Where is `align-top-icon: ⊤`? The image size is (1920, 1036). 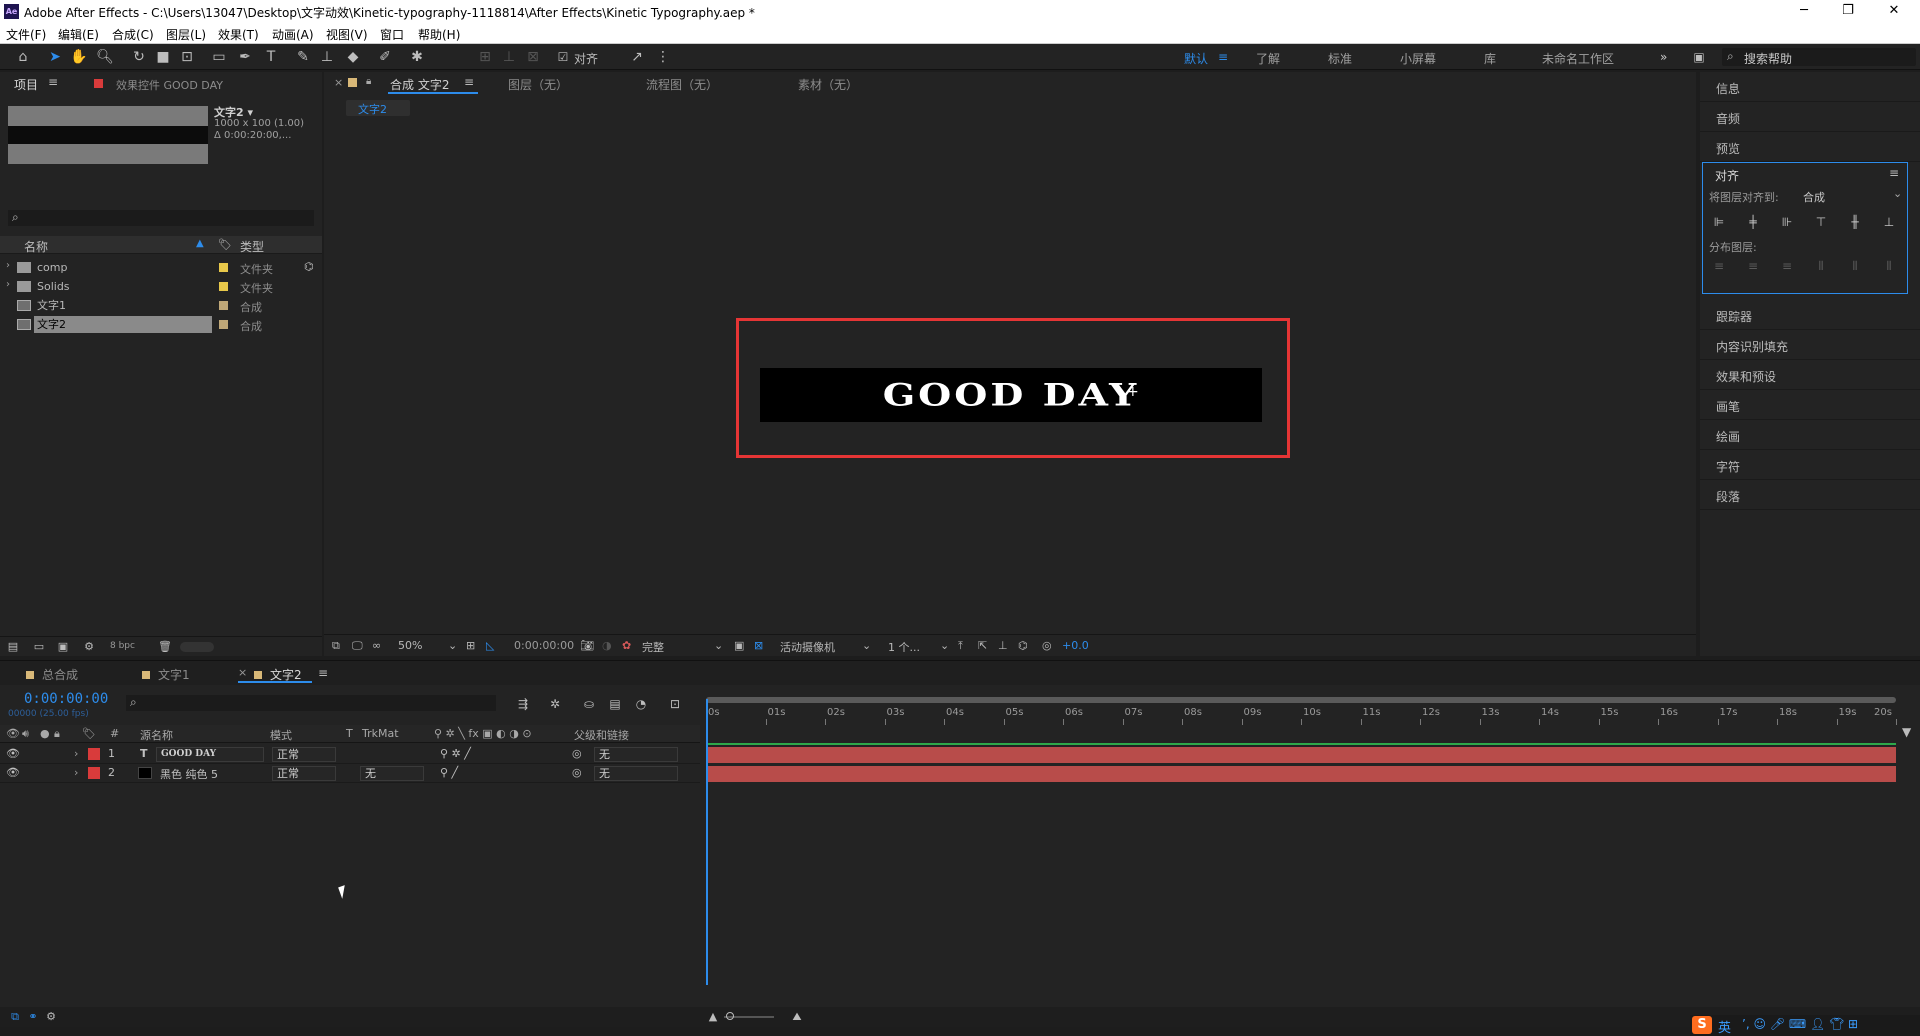 align-top-icon: ⊤ is located at coordinates (1821, 222).